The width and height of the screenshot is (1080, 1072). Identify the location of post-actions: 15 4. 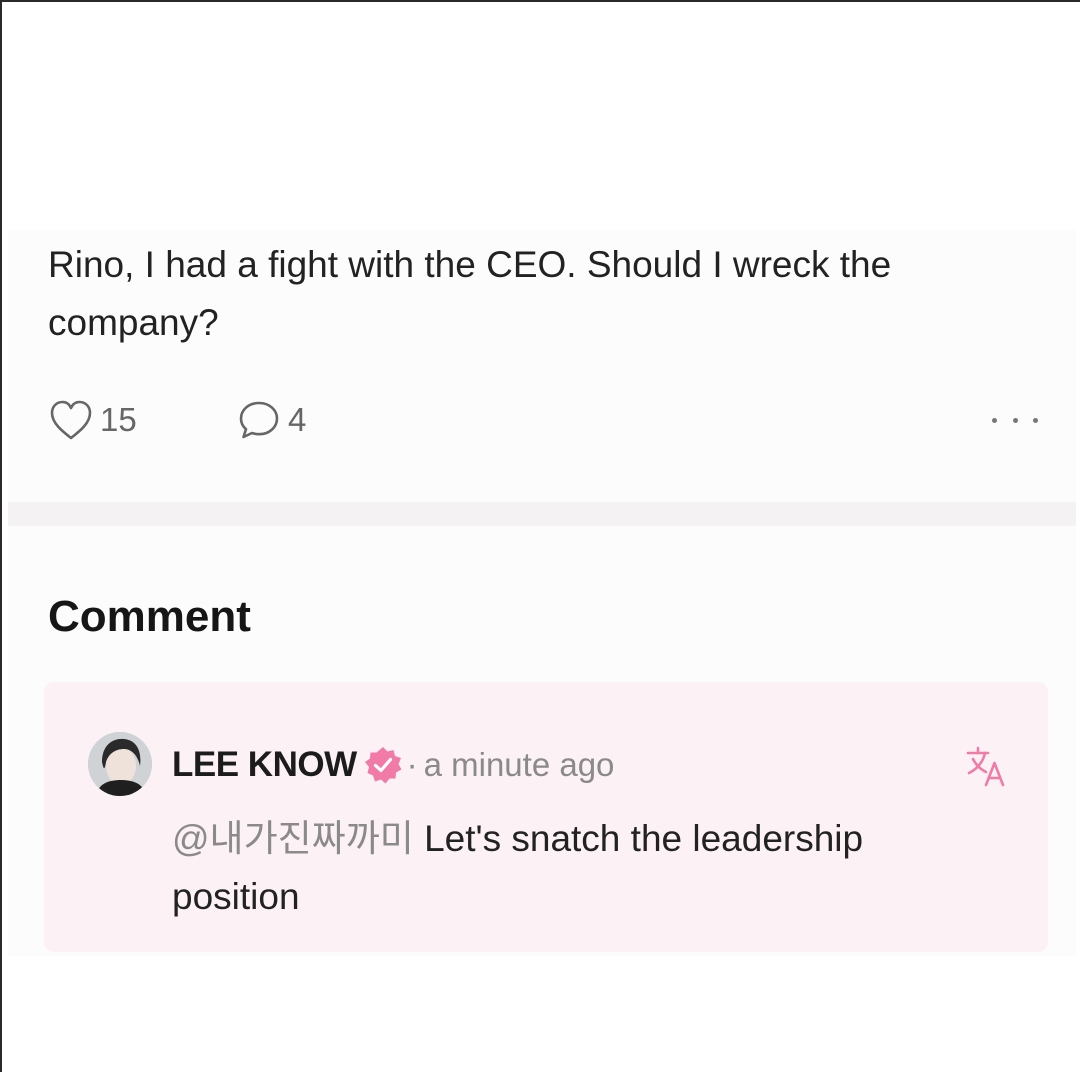
(543, 420).